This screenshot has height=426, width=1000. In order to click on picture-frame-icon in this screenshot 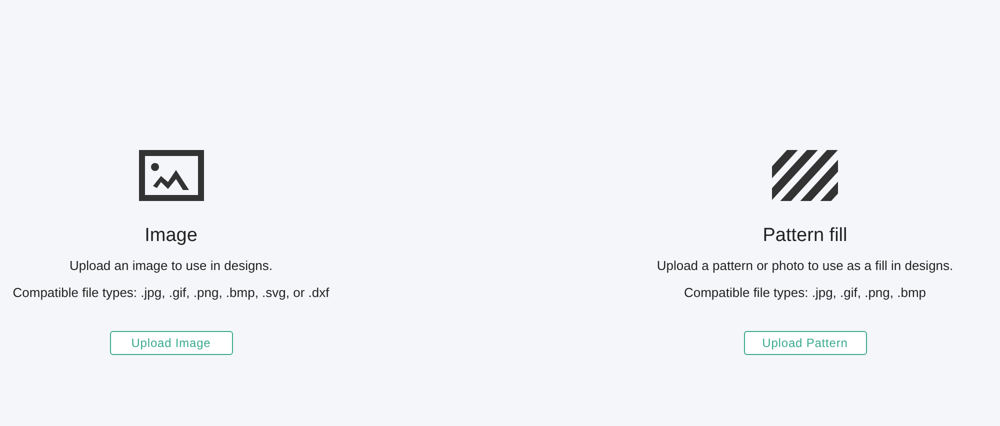, I will do `click(171, 175)`.